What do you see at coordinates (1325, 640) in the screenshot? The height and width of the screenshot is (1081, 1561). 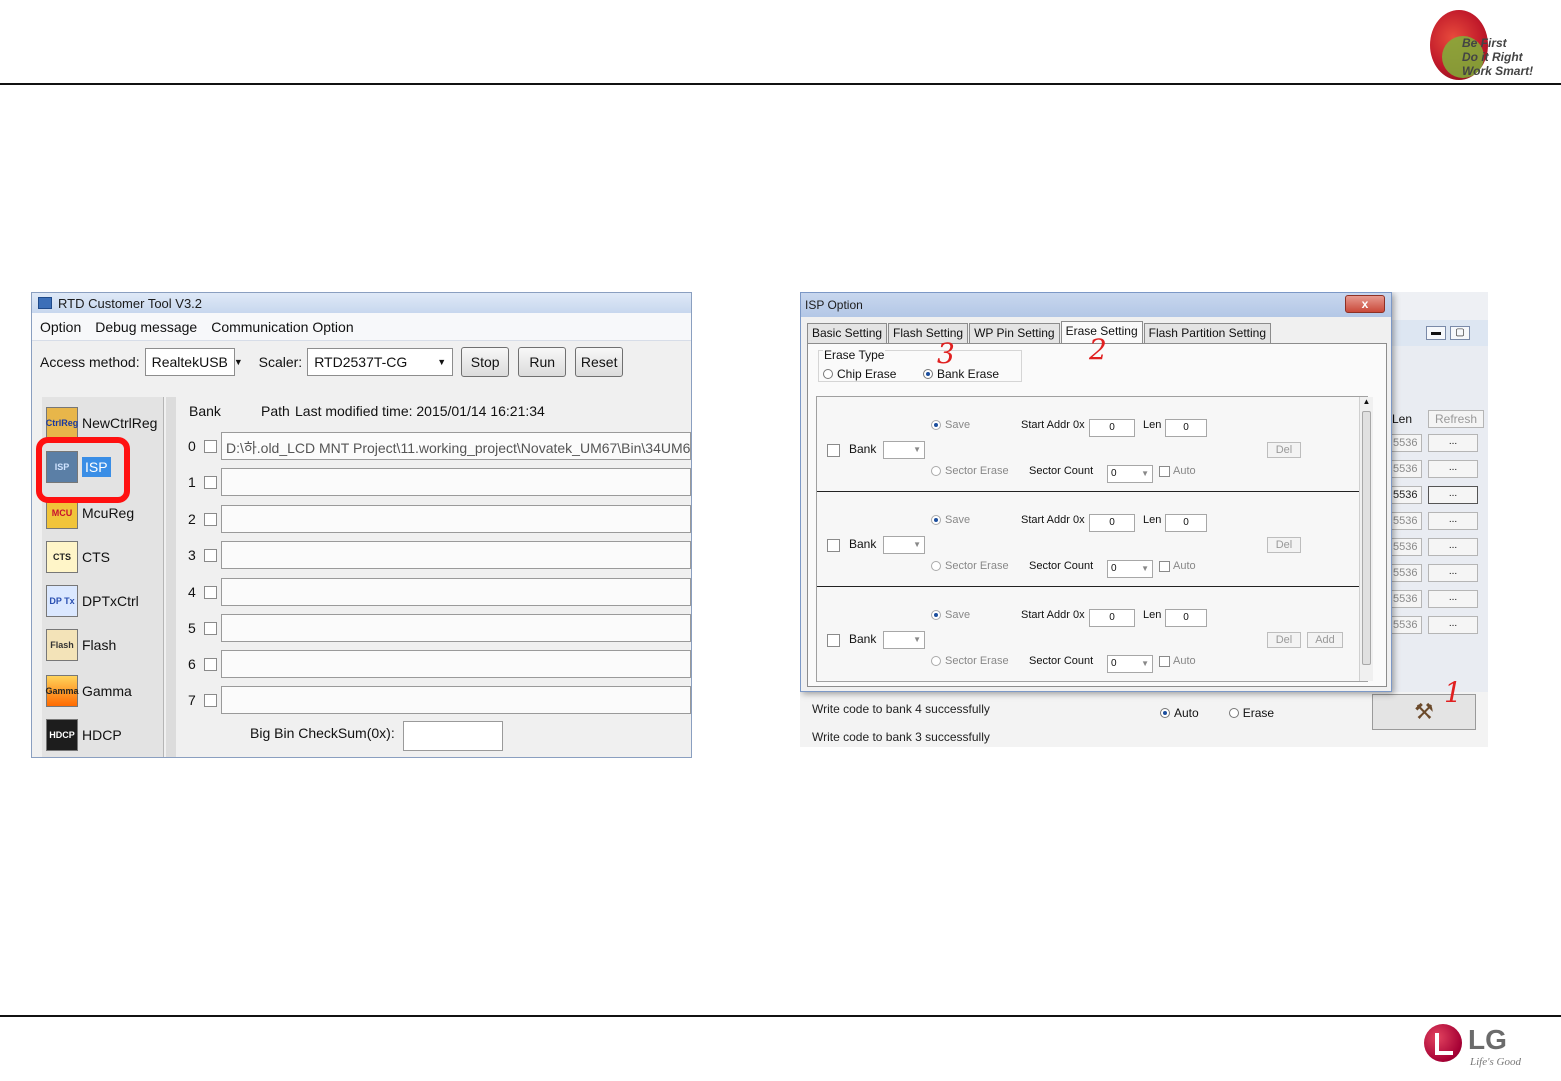 I see `add-button: Add` at bounding box center [1325, 640].